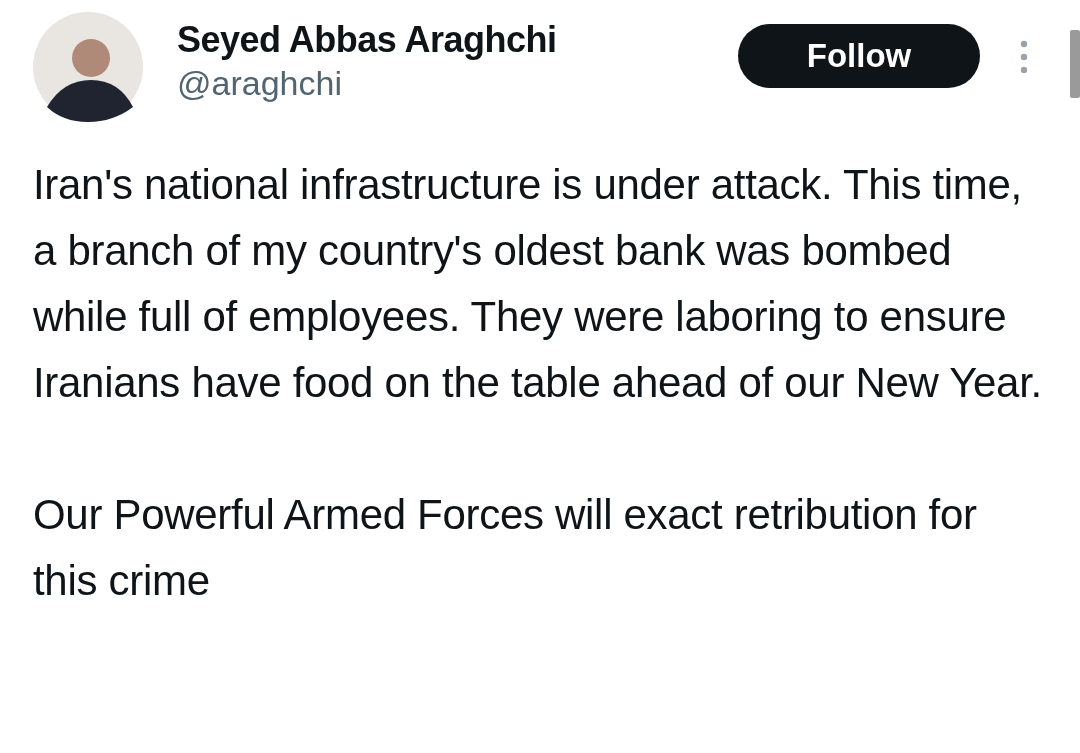 The width and height of the screenshot is (1080, 753). Describe the element at coordinates (1024, 57) in the screenshot. I see `more-options-icon` at that location.